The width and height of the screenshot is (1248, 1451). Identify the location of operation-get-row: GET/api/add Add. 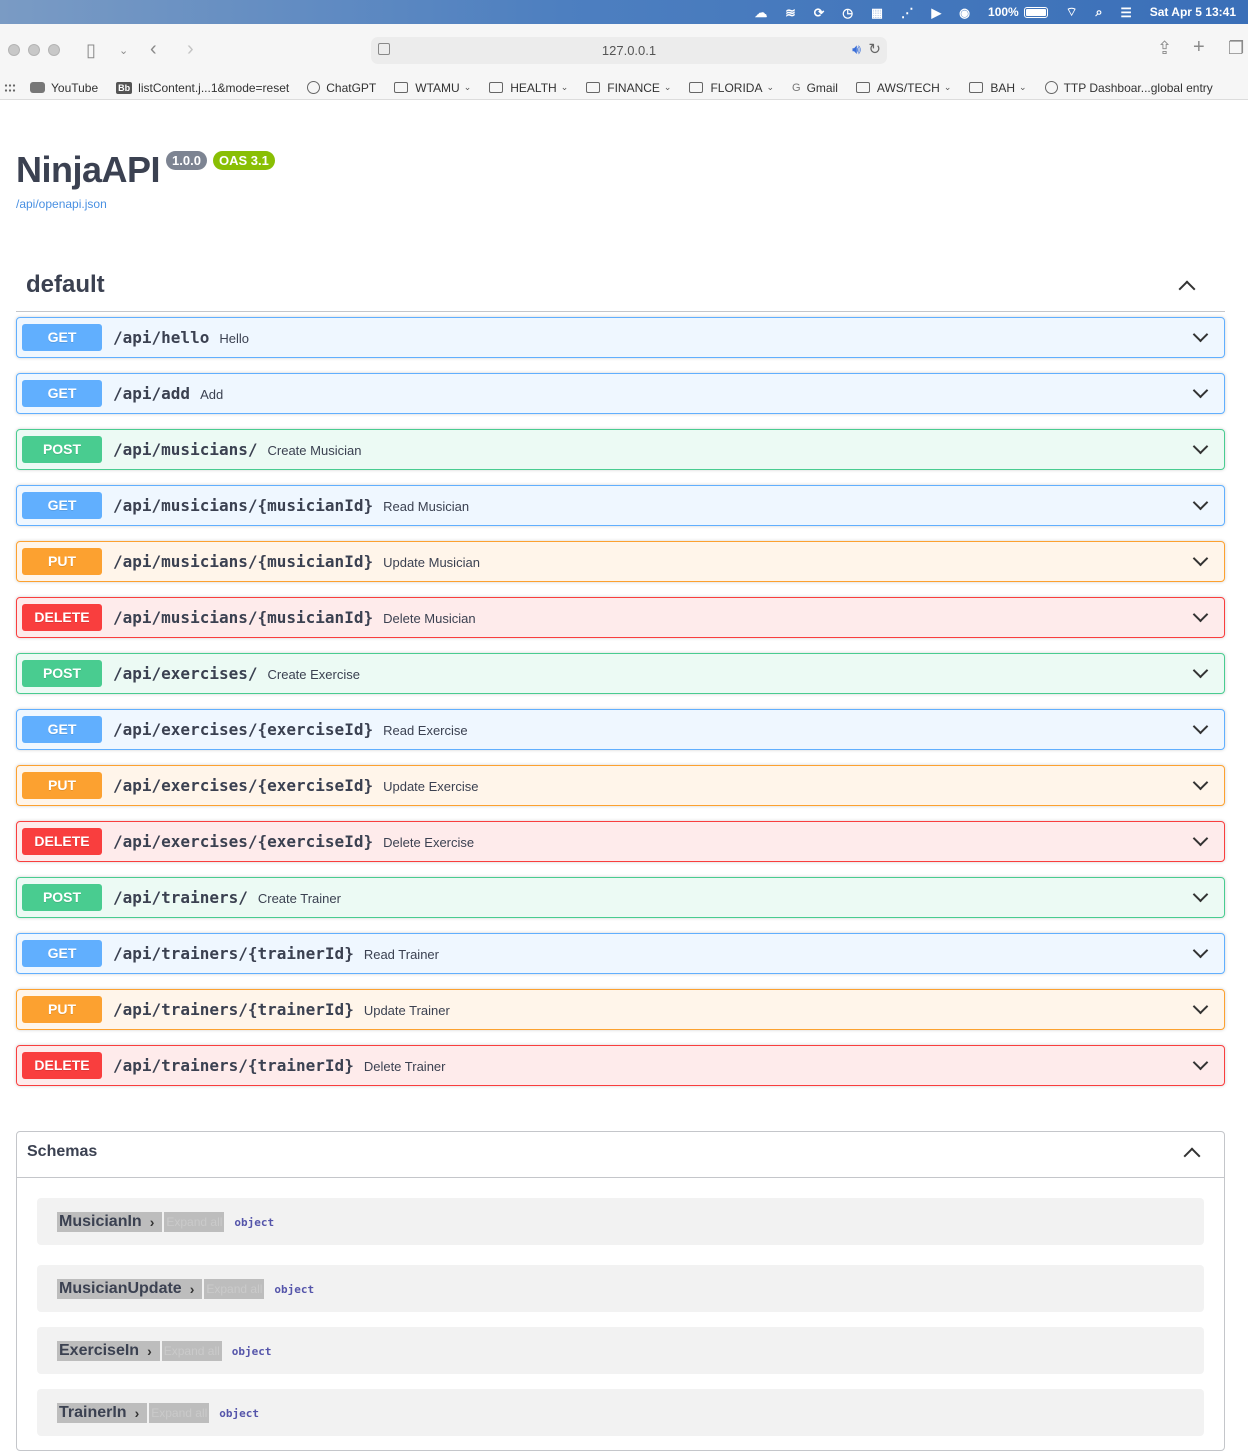
(620, 393).